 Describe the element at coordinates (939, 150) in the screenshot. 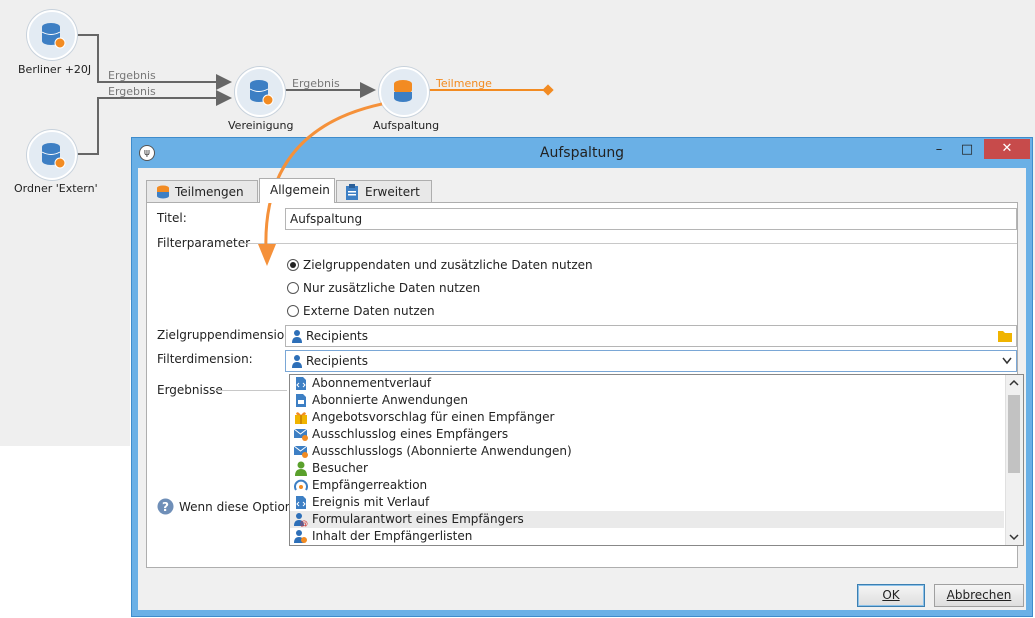

I see `minimize-button: –` at that location.